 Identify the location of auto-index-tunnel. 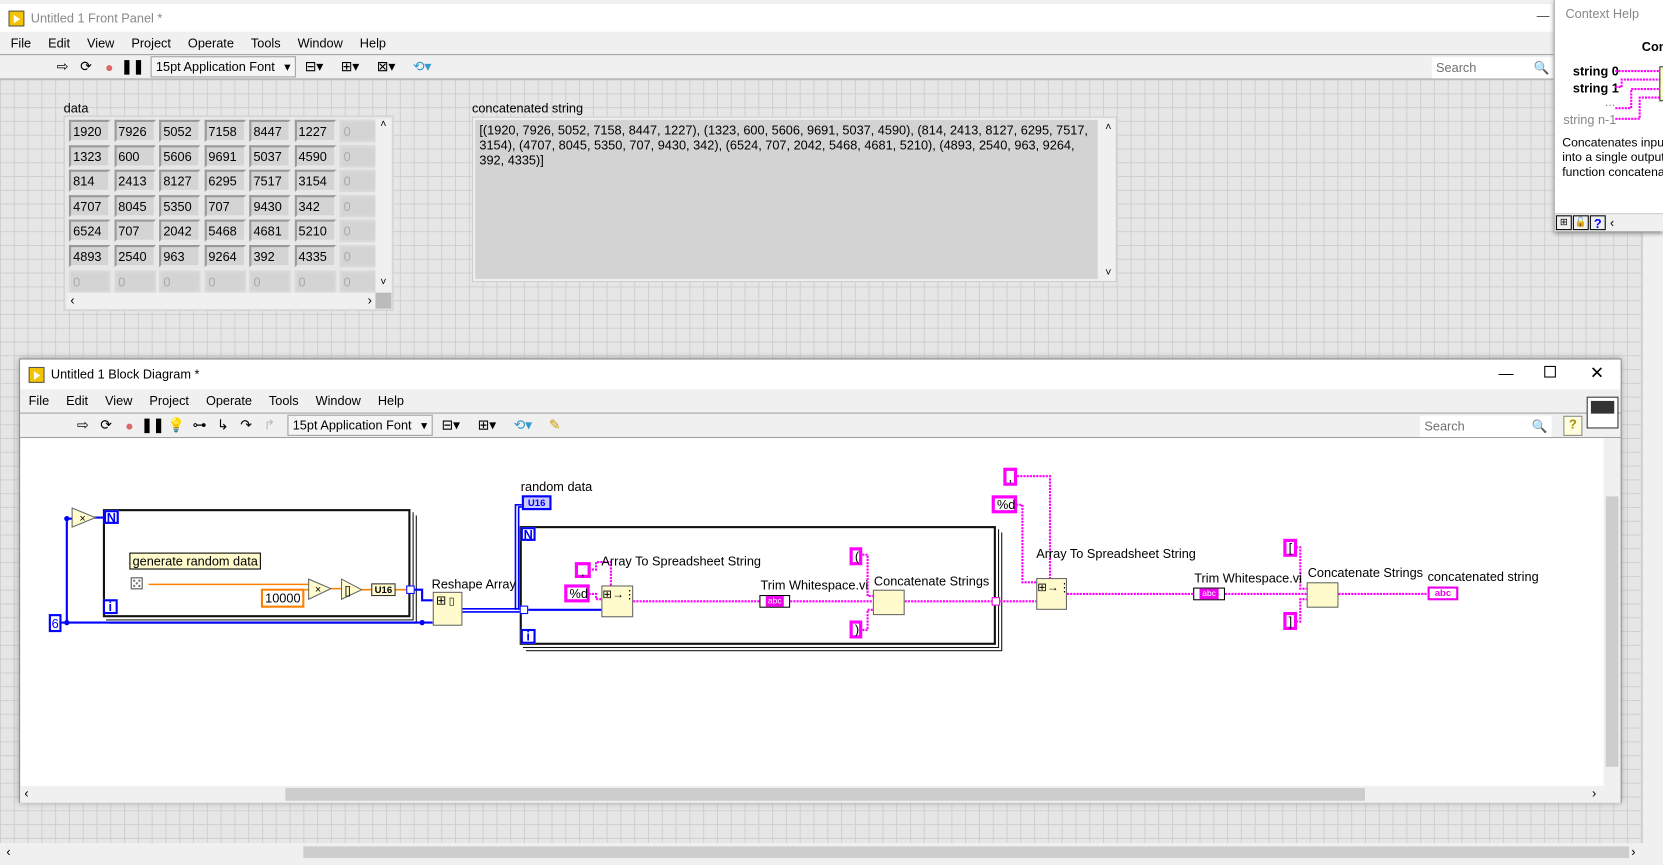
(524, 610).